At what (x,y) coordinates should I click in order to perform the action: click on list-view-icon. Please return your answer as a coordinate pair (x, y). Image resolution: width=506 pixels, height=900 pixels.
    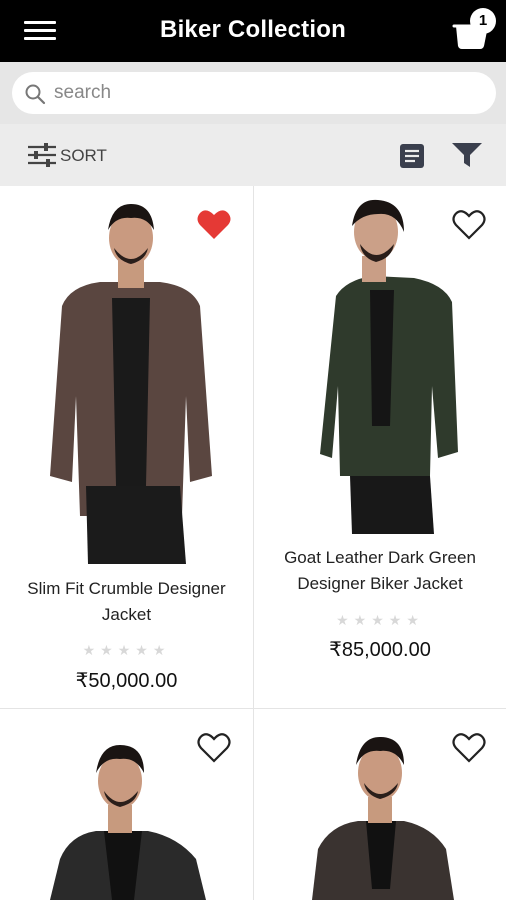
    Looking at the image, I should click on (412, 156).